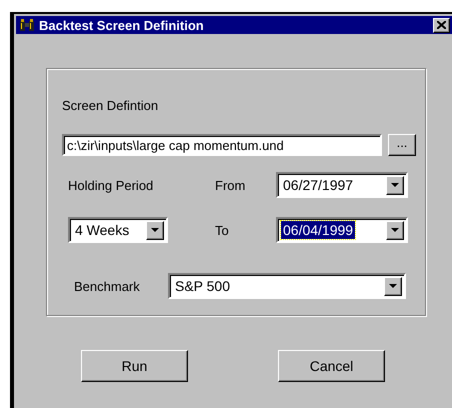 The image size is (452, 408). Describe the element at coordinates (287, 286) in the screenshot. I see `benchmark-dropdown: S&P 500` at that location.